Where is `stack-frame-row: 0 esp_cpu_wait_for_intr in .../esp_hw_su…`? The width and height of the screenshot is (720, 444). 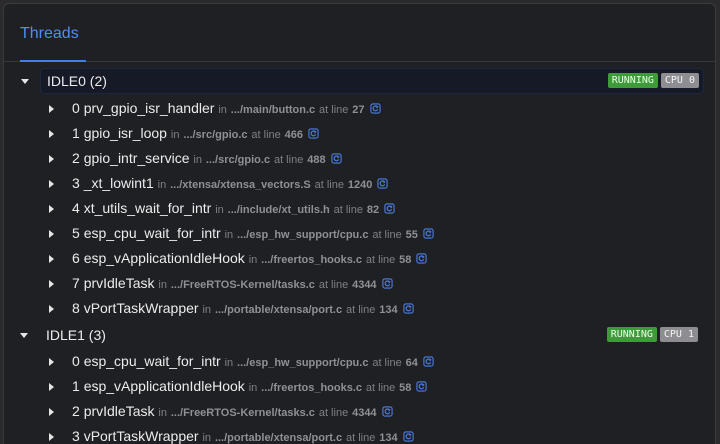 stack-frame-row: 0 esp_cpu_wait_for_intr in .../esp_hw_su… is located at coordinates (359, 361).